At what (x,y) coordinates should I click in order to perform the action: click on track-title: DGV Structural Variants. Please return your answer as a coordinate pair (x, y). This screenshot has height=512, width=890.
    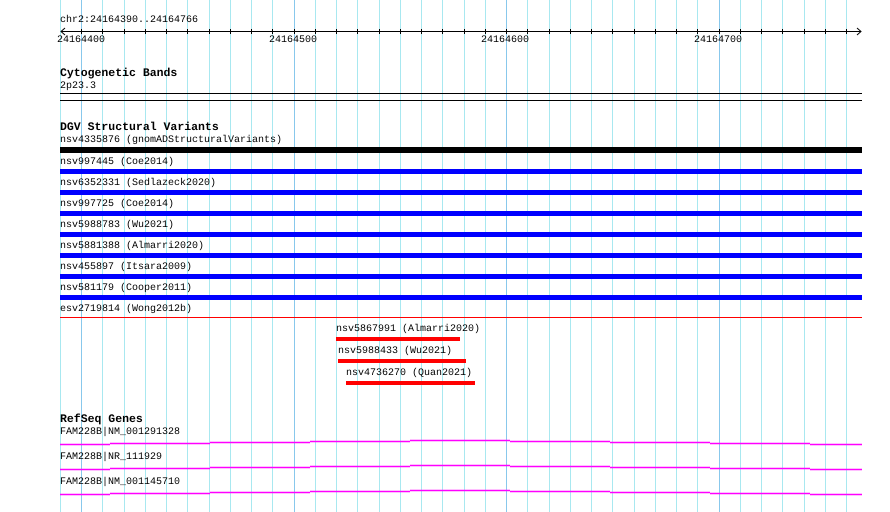
    Looking at the image, I should click on (139, 127).